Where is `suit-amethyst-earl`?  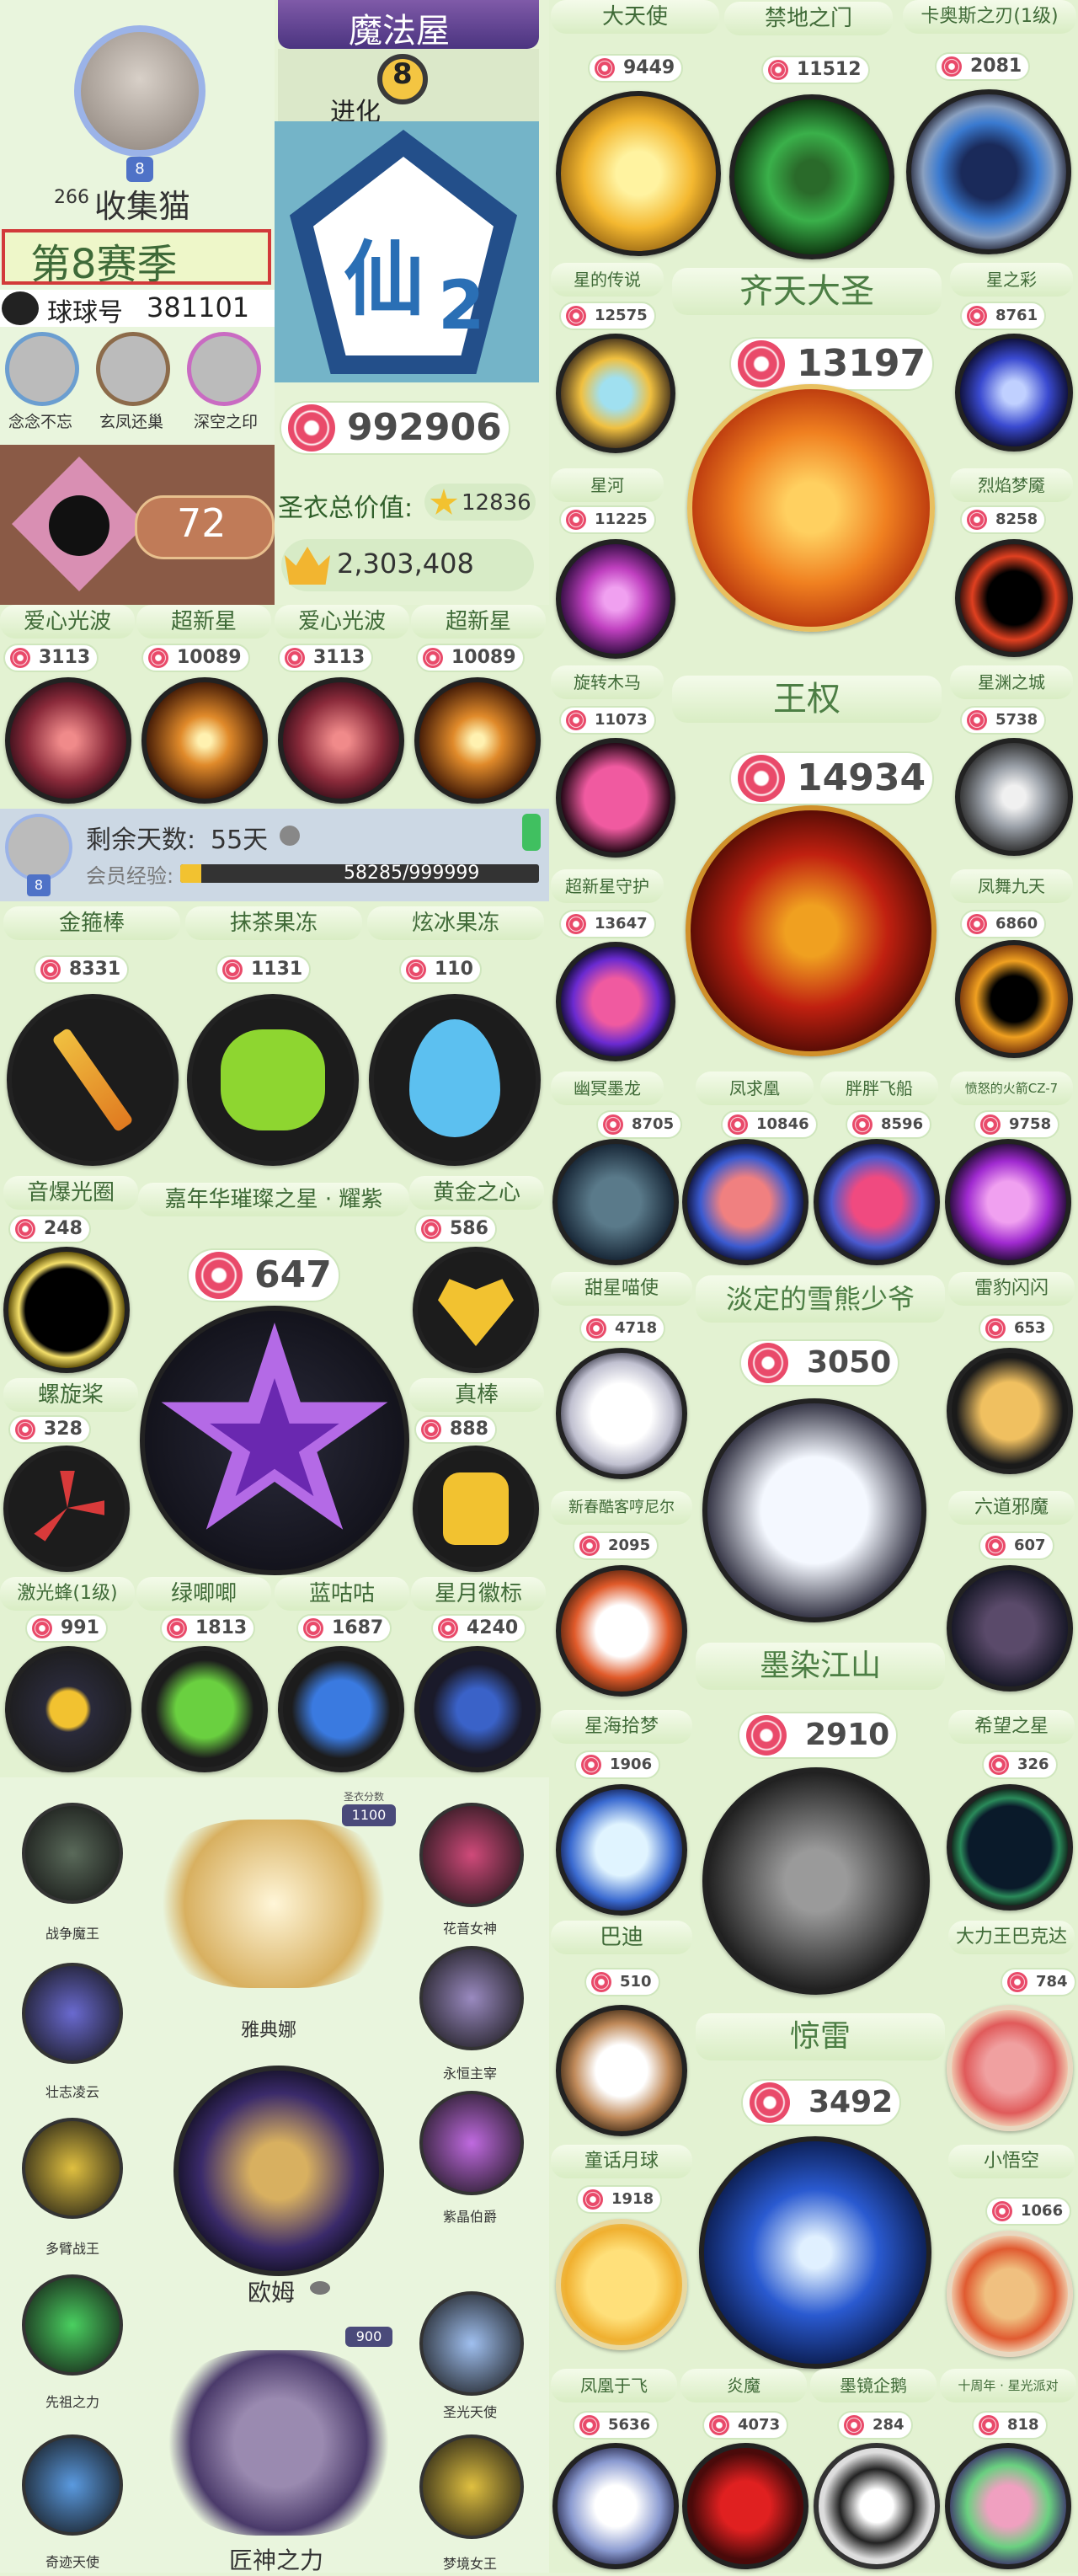 suit-amethyst-earl is located at coordinates (471, 2143).